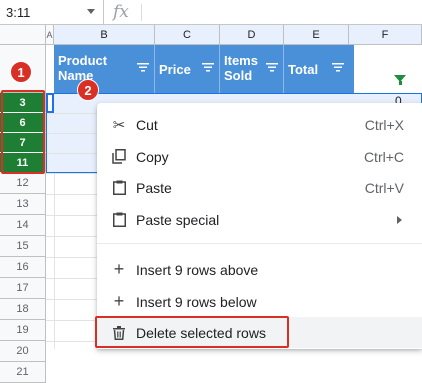 This screenshot has height=383, width=422. Describe the element at coordinates (50, 35) in the screenshot. I see `column-header-a: A` at that location.